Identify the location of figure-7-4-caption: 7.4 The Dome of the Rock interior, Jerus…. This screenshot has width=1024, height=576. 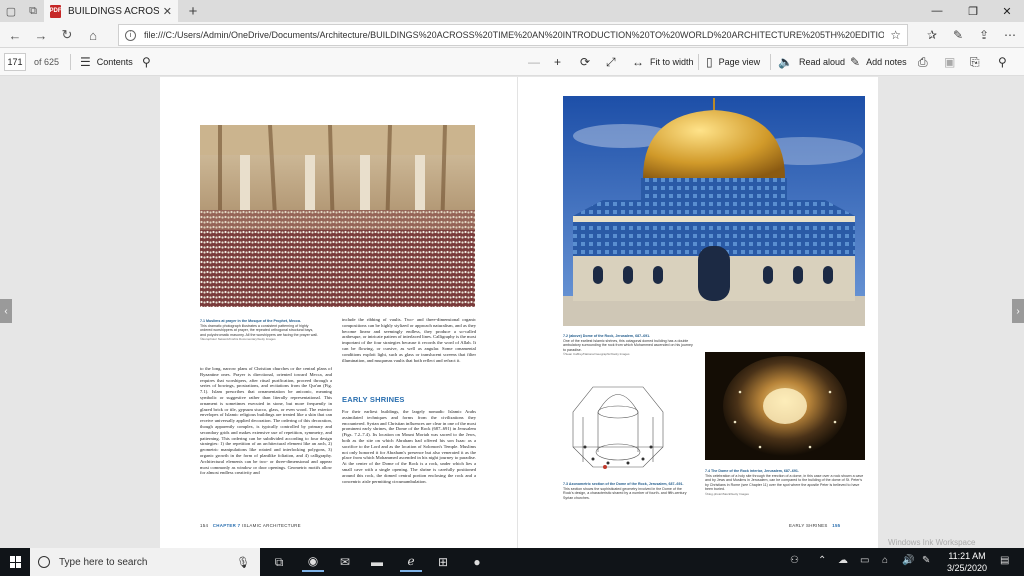
(785, 483).